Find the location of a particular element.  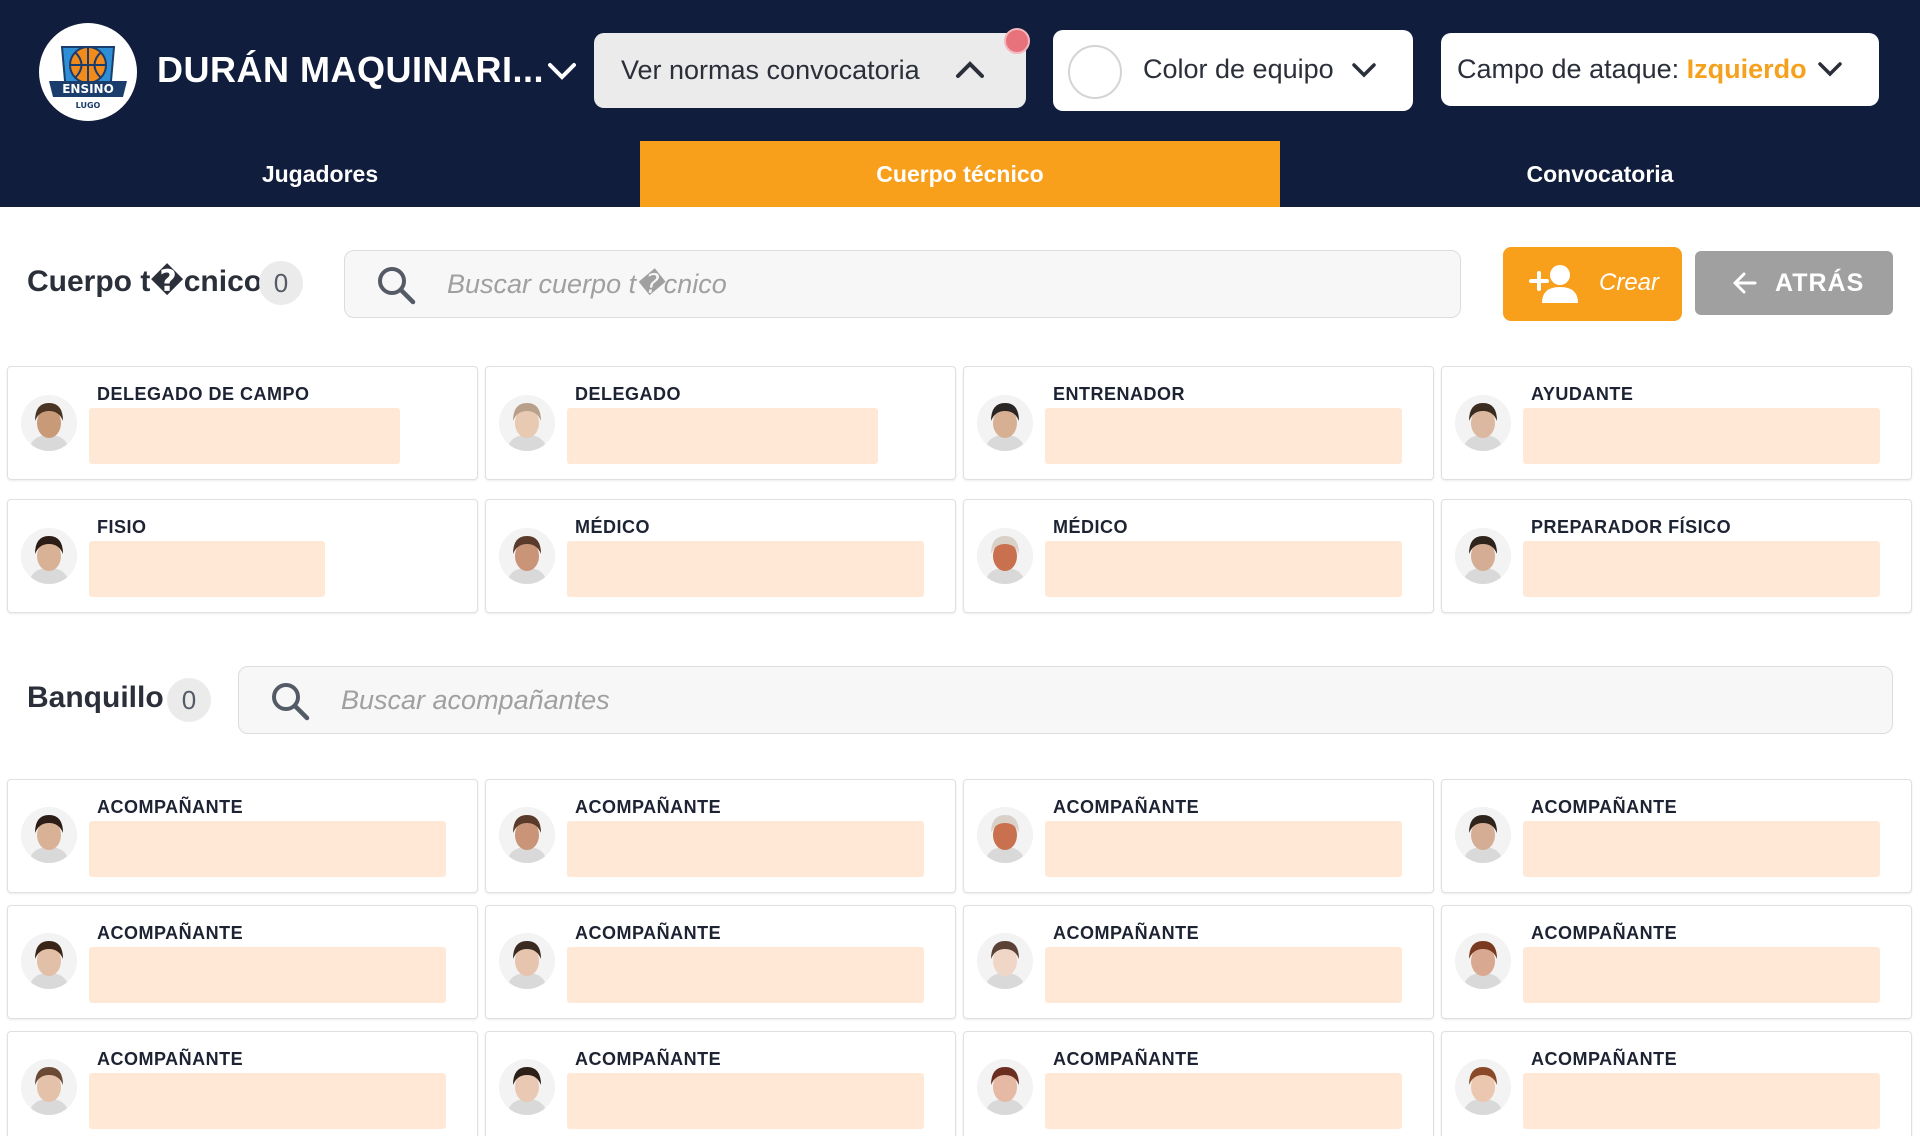

bench-section-title: Banquillo is located at coordinates (95, 697).